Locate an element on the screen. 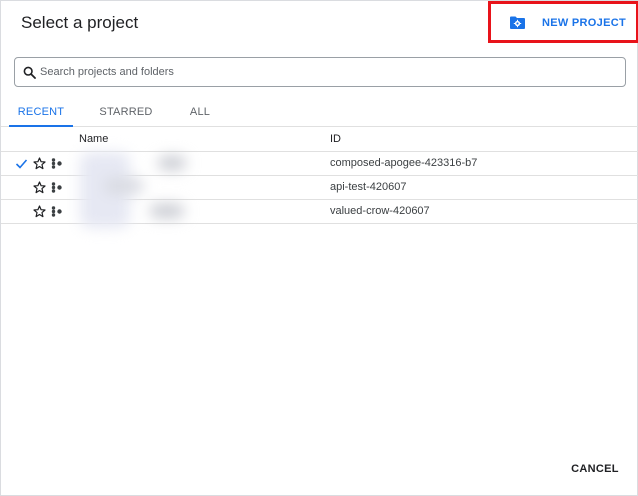 The image size is (638, 496). tab-all: ALL is located at coordinates (200, 113).